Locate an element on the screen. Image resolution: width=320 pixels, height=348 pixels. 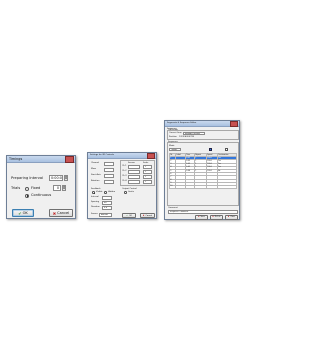
delete-icon: ✖ is located at coordinates (213, 217).